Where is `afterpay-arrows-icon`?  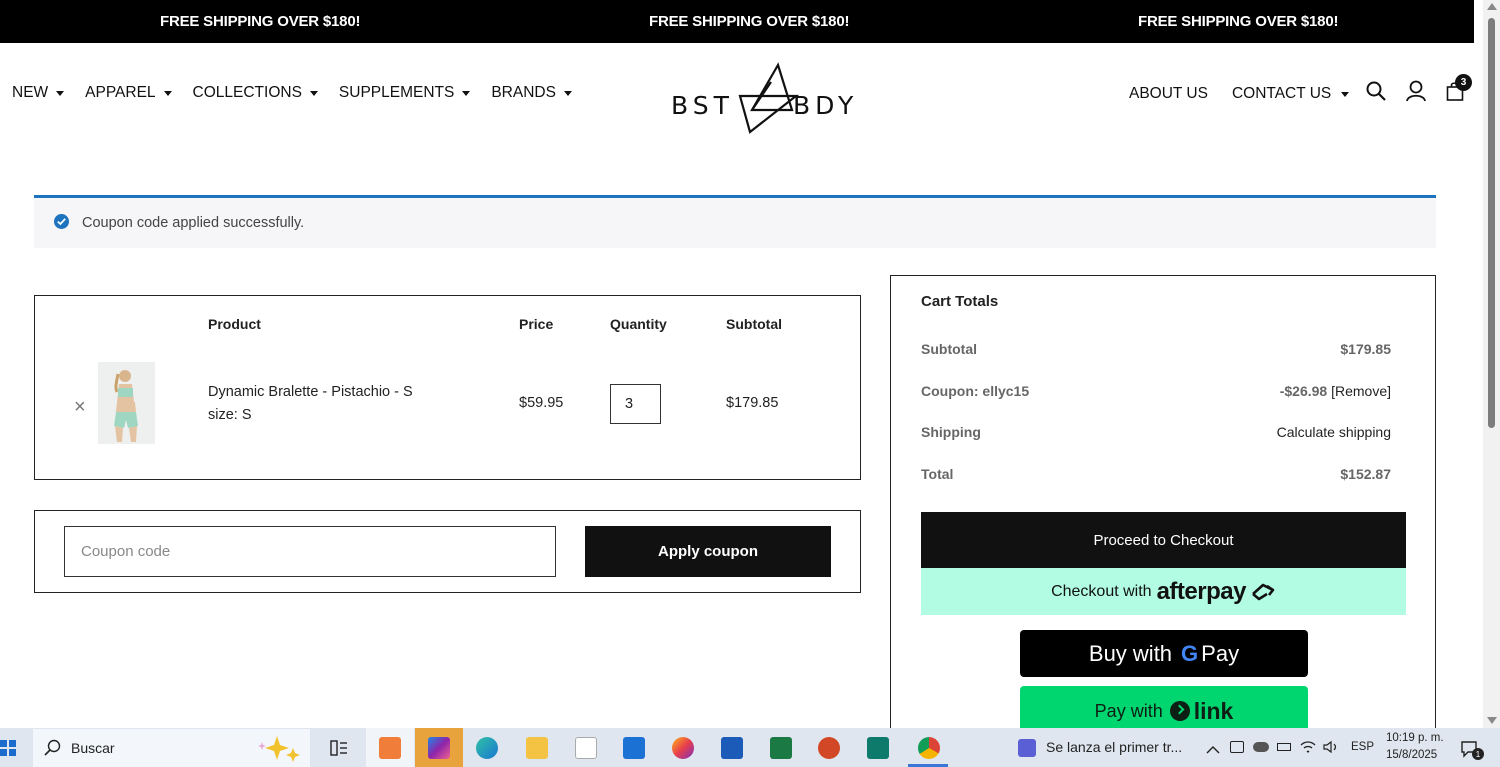
afterpay-arrows-icon is located at coordinates (1263, 591).